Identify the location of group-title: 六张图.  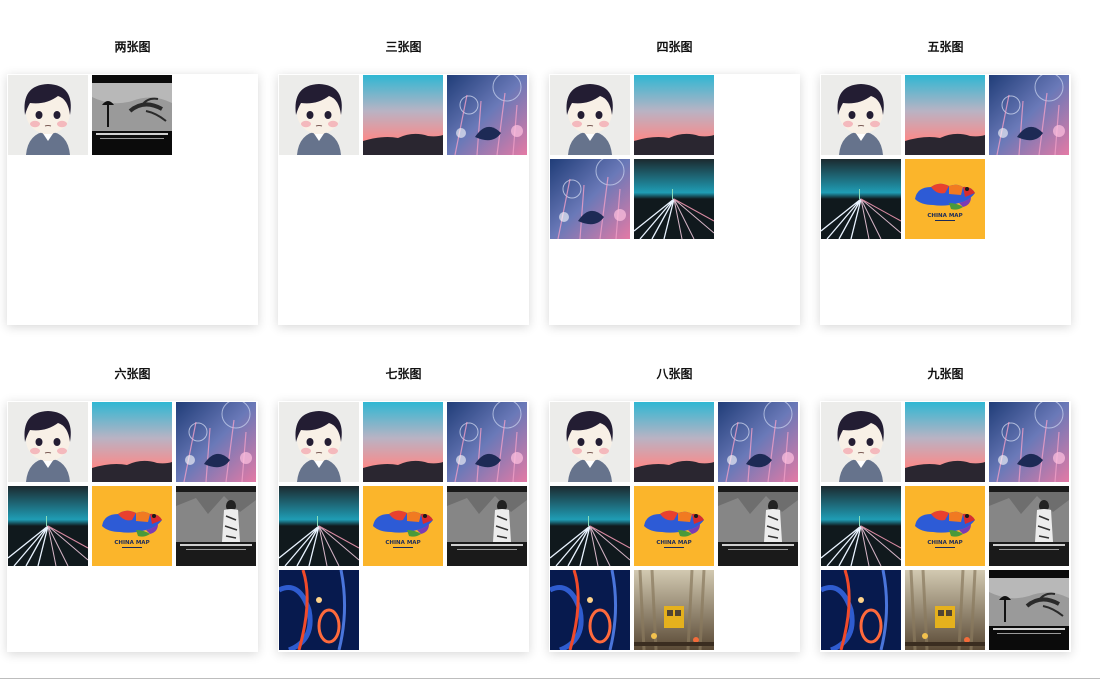
(132, 374).